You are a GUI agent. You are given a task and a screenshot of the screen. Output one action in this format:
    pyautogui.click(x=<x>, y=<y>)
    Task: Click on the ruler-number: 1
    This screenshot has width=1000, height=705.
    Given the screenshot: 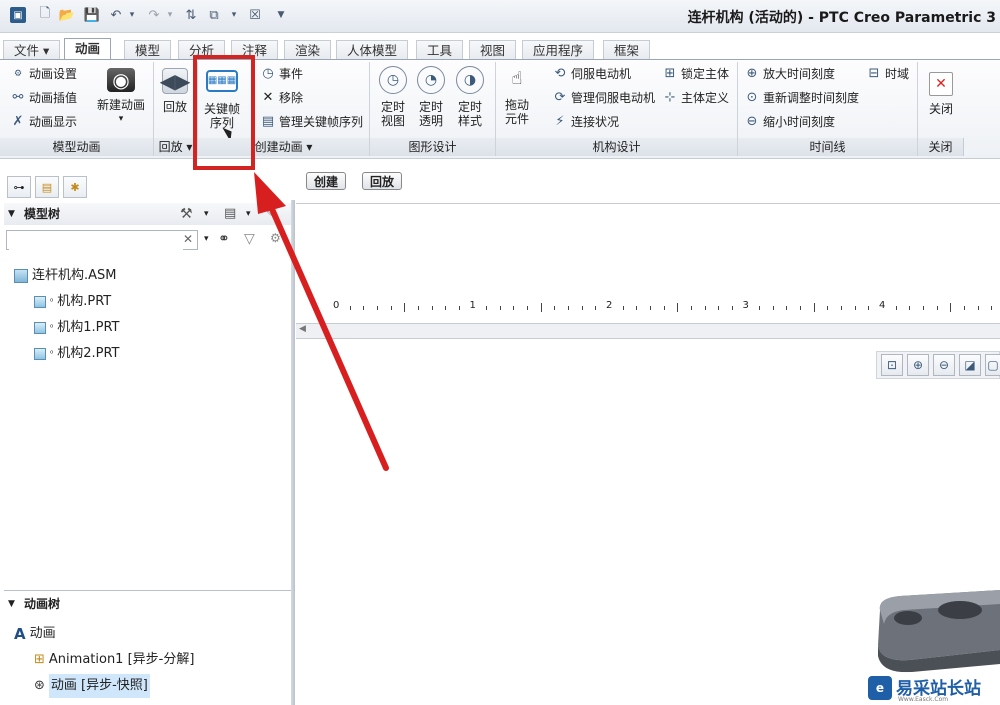 What is the action you would take?
    pyautogui.click(x=472, y=305)
    